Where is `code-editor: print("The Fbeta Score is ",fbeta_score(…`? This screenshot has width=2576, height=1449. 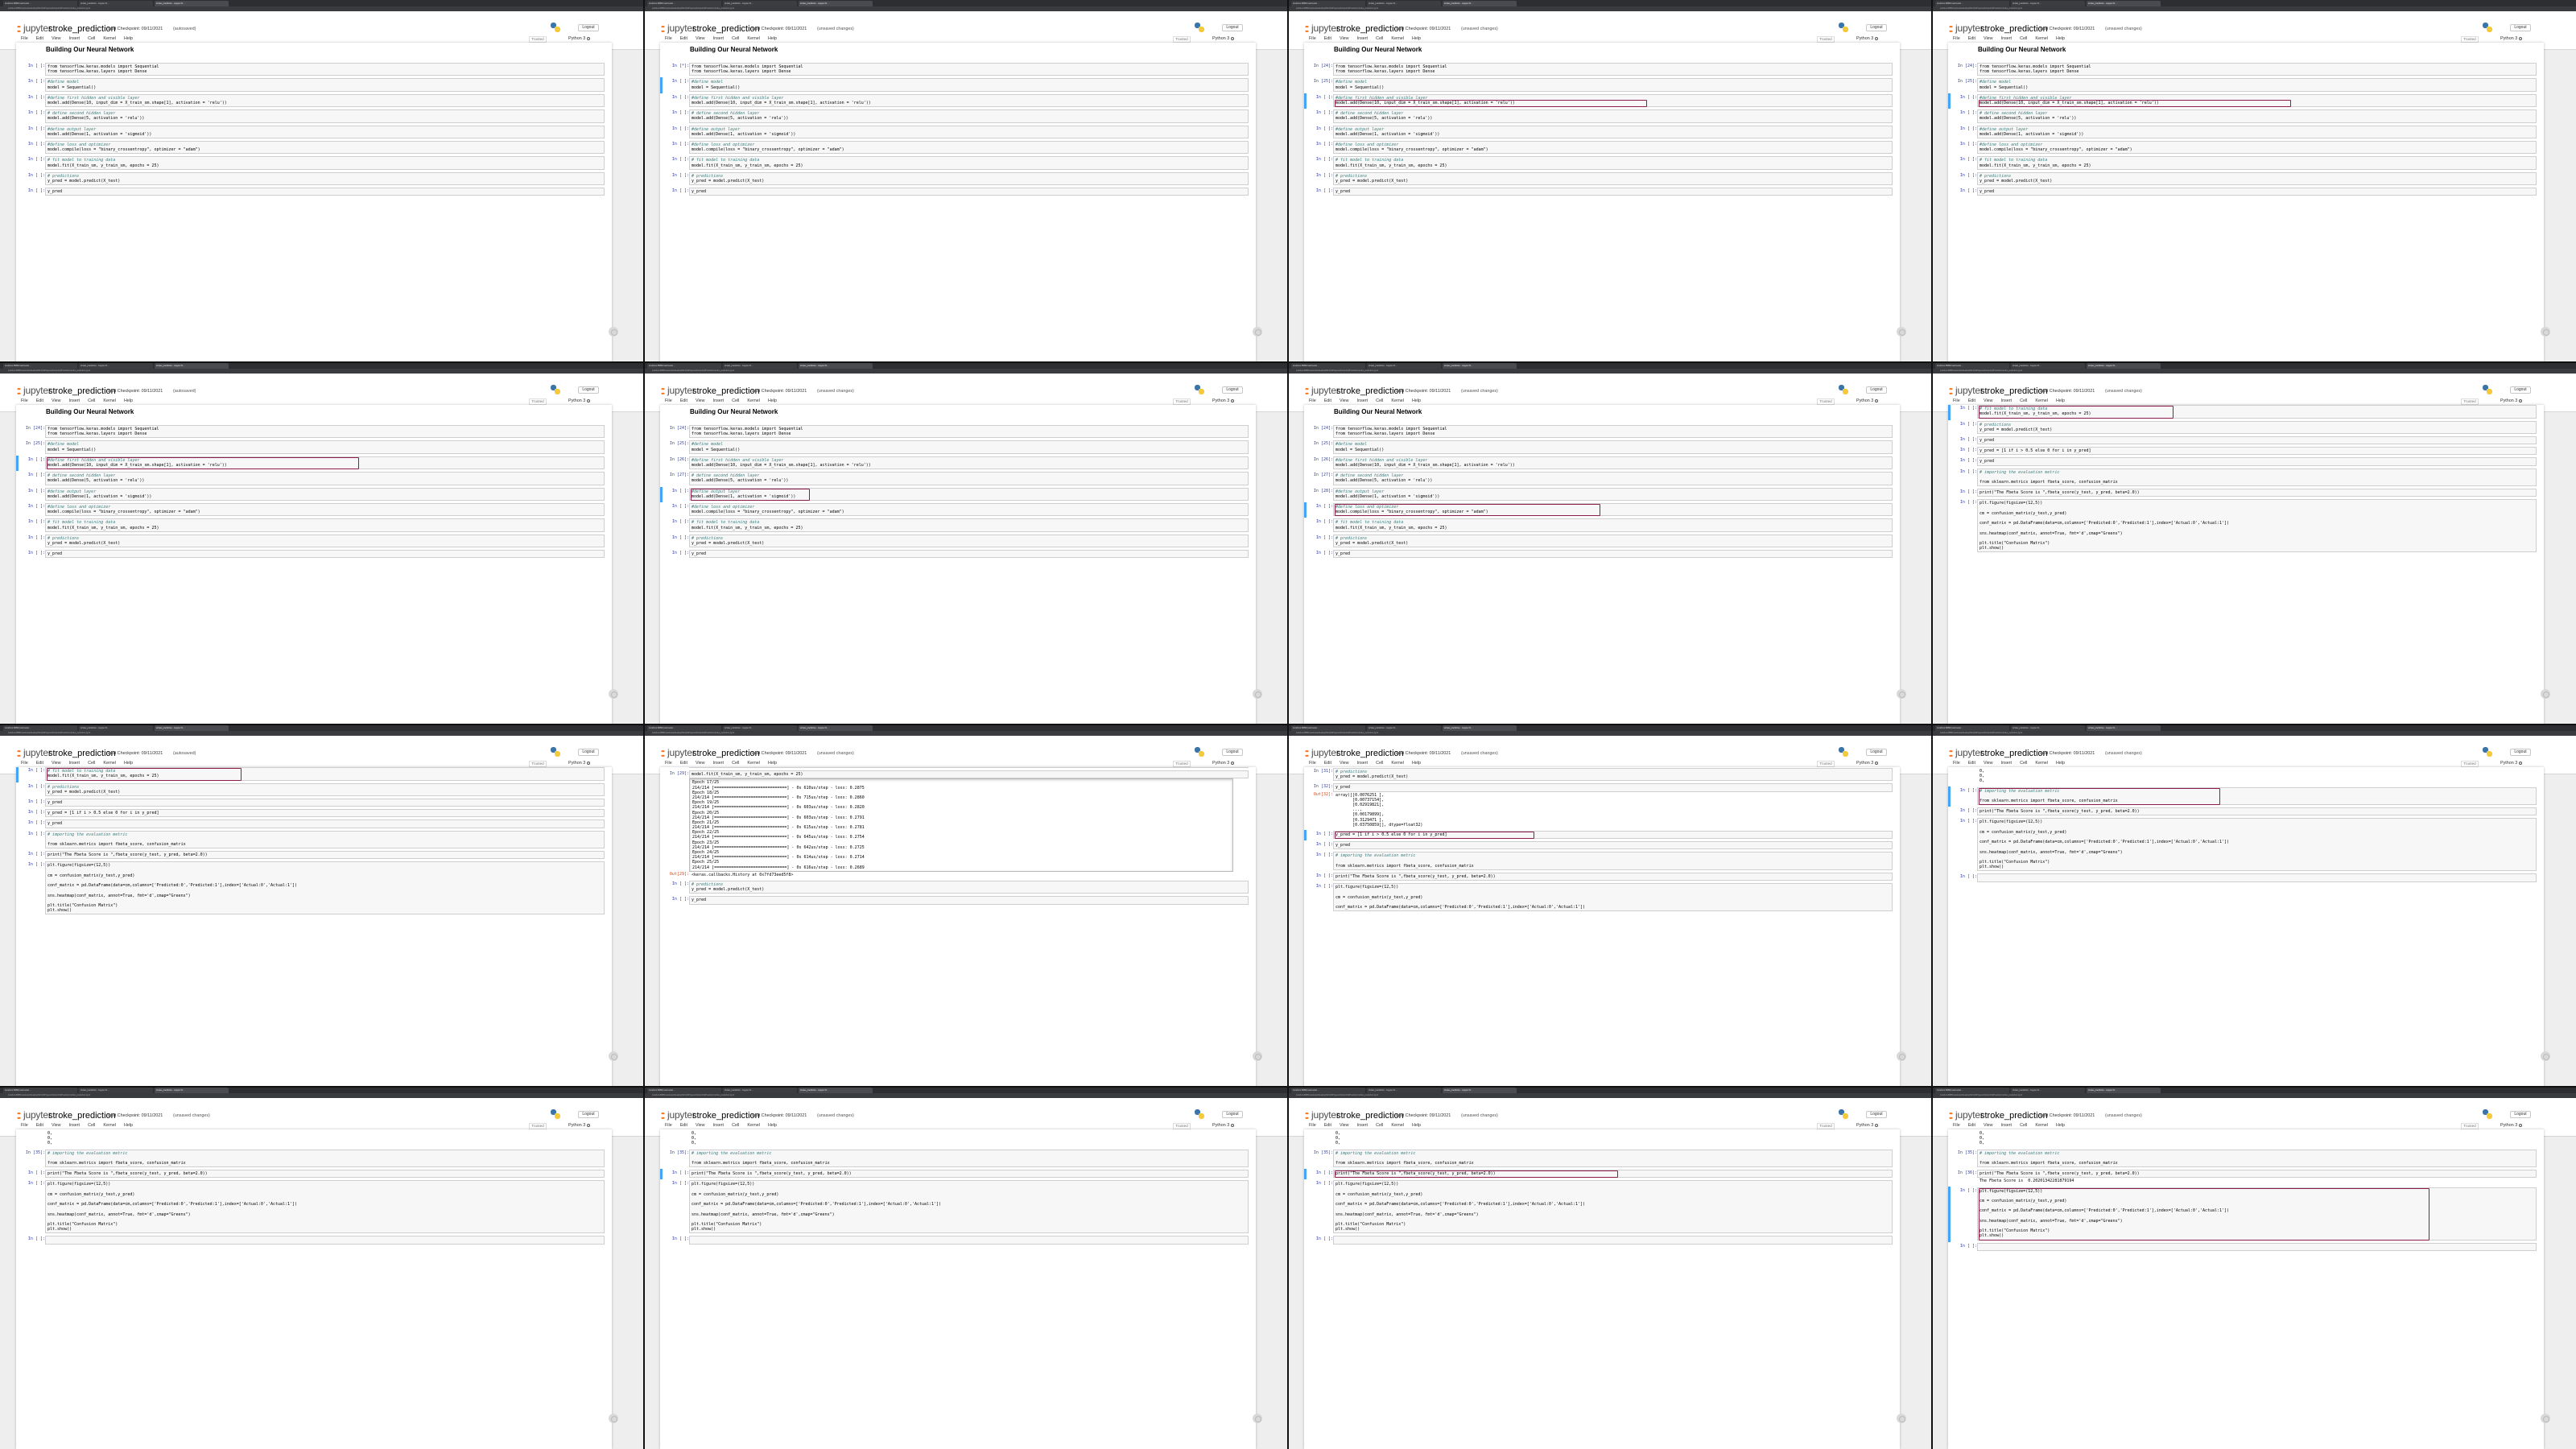 code-editor: print("The Fbeta Score is ",fbeta_score(… is located at coordinates (1613, 876).